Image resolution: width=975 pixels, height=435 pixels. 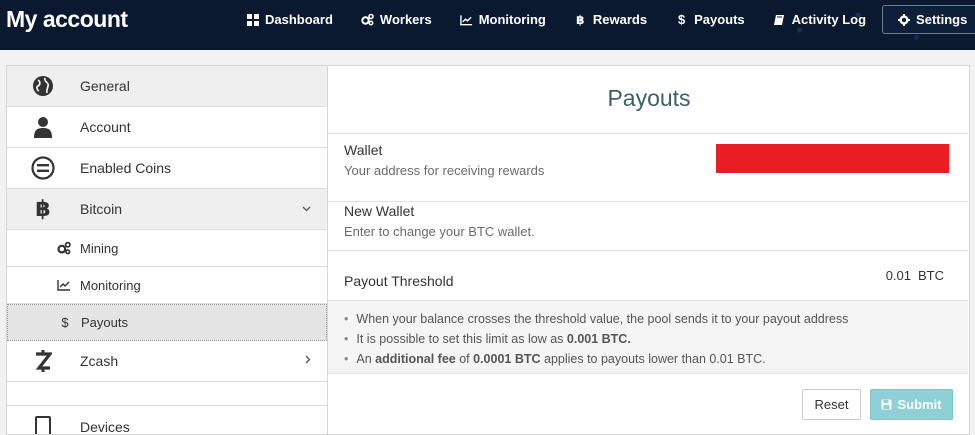 I want to click on nav-rewards: ฿ Rewards, so click(x=610, y=19).